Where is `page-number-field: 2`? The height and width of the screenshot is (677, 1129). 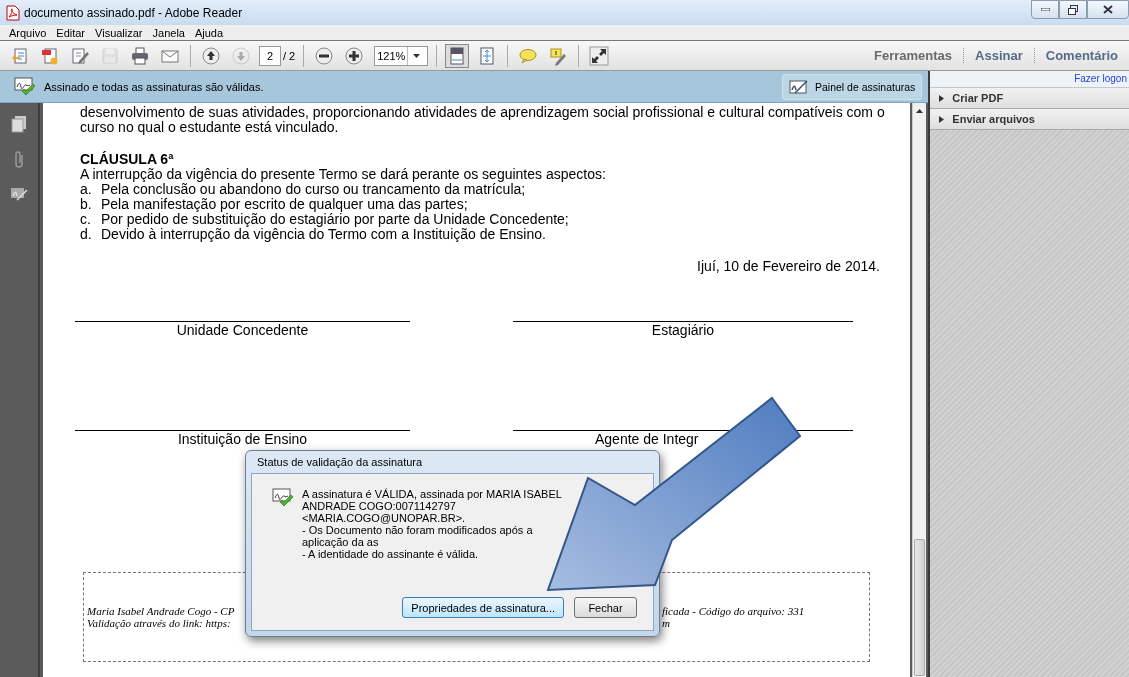 page-number-field: 2 is located at coordinates (270, 55).